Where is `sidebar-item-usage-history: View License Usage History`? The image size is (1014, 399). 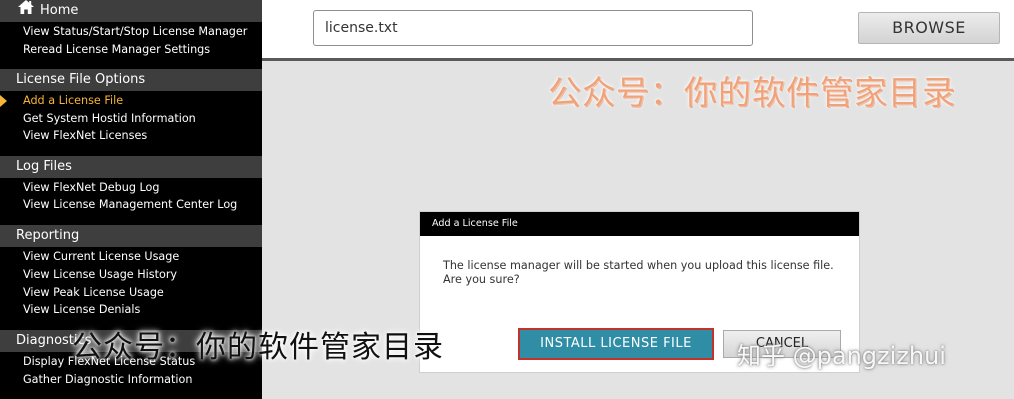 sidebar-item-usage-history: View License Usage History is located at coordinates (100, 274).